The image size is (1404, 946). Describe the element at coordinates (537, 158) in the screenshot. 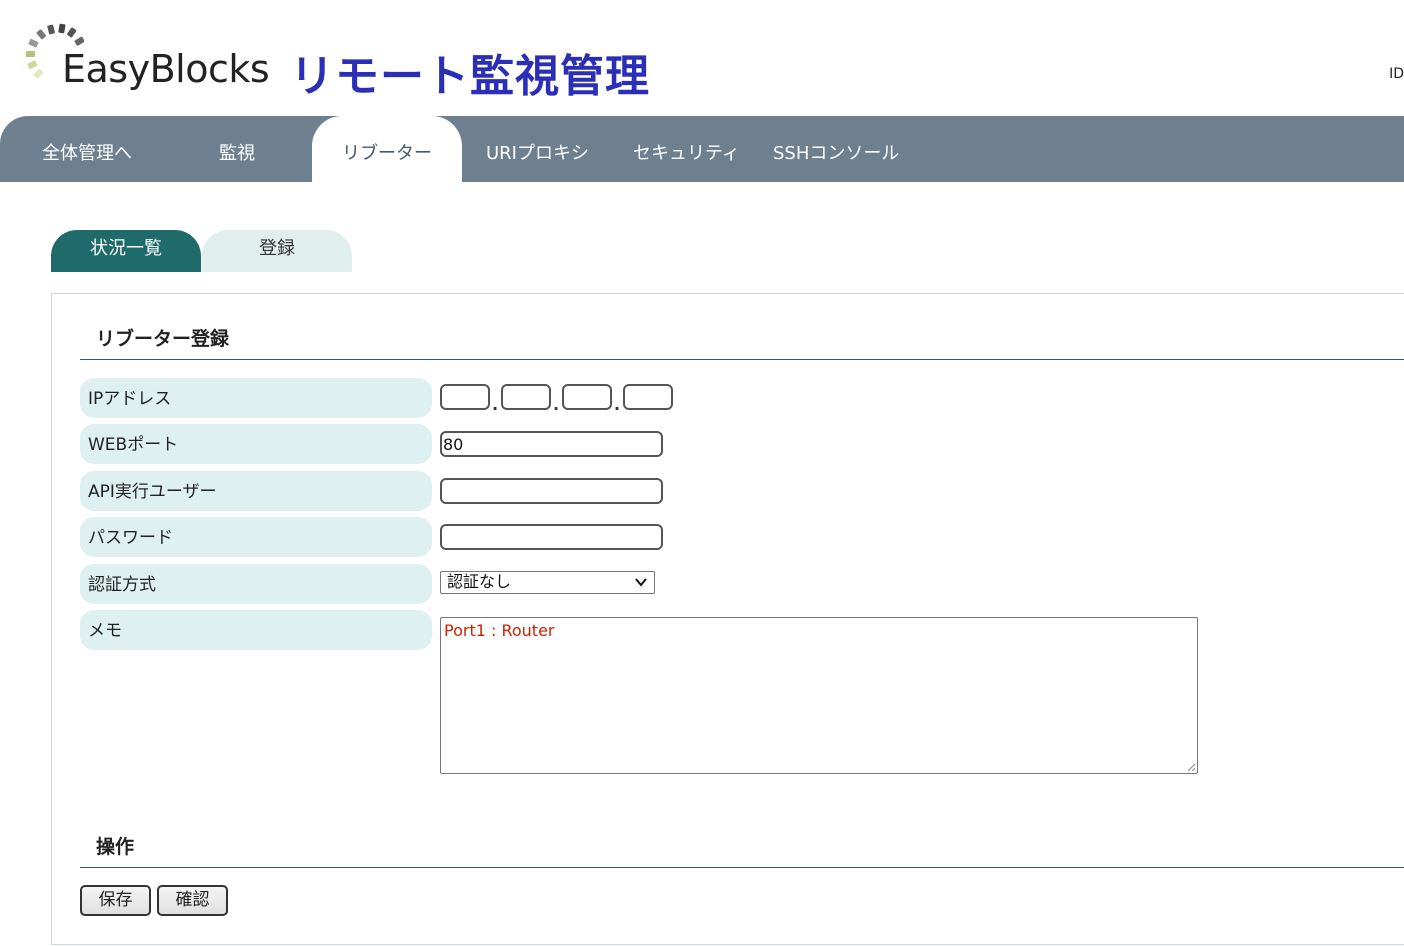

I see `tab-uri-proxy: URIプロキシ` at that location.